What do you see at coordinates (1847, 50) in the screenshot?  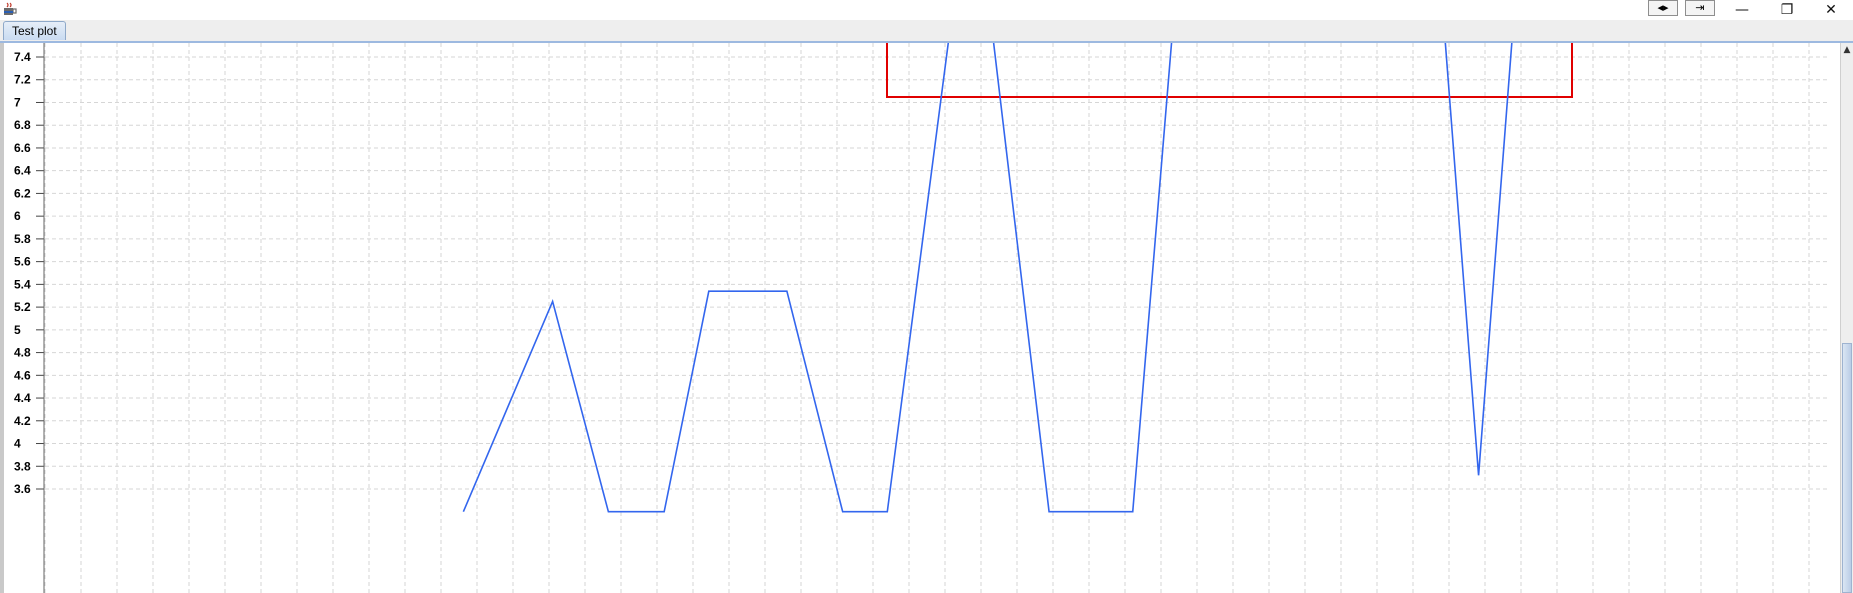 I see `scroll-up-arrow-icon: ▲` at bounding box center [1847, 50].